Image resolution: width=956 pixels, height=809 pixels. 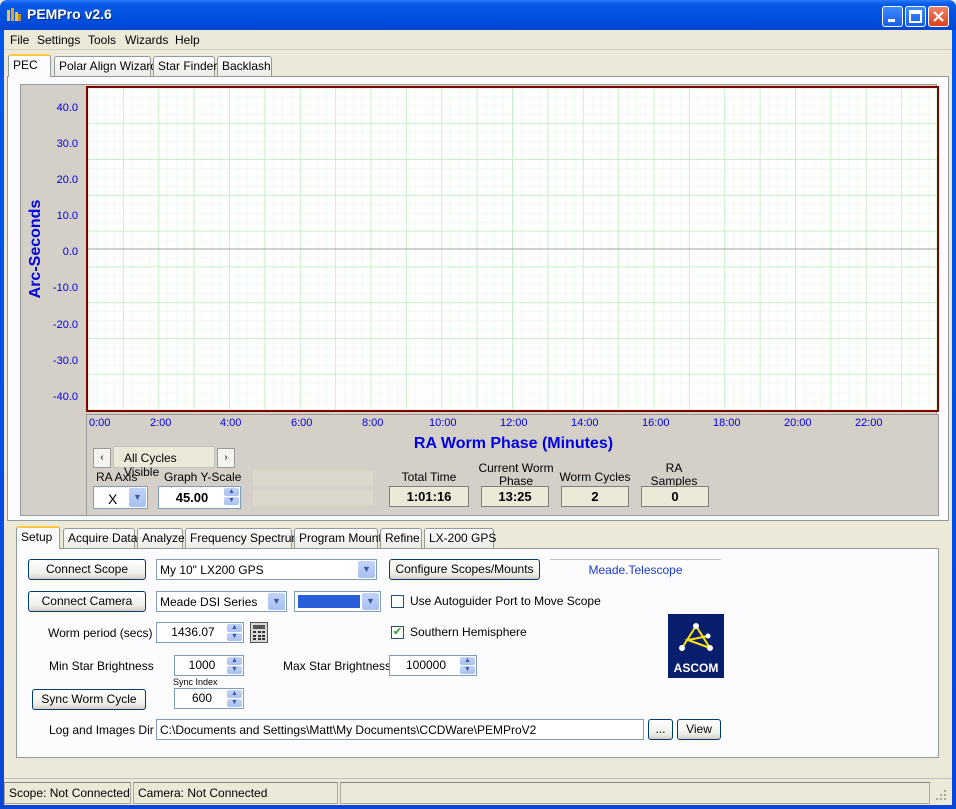 What do you see at coordinates (515, 496) in the screenshot?
I see `worm-phase-value: 13:25` at bounding box center [515, 496].